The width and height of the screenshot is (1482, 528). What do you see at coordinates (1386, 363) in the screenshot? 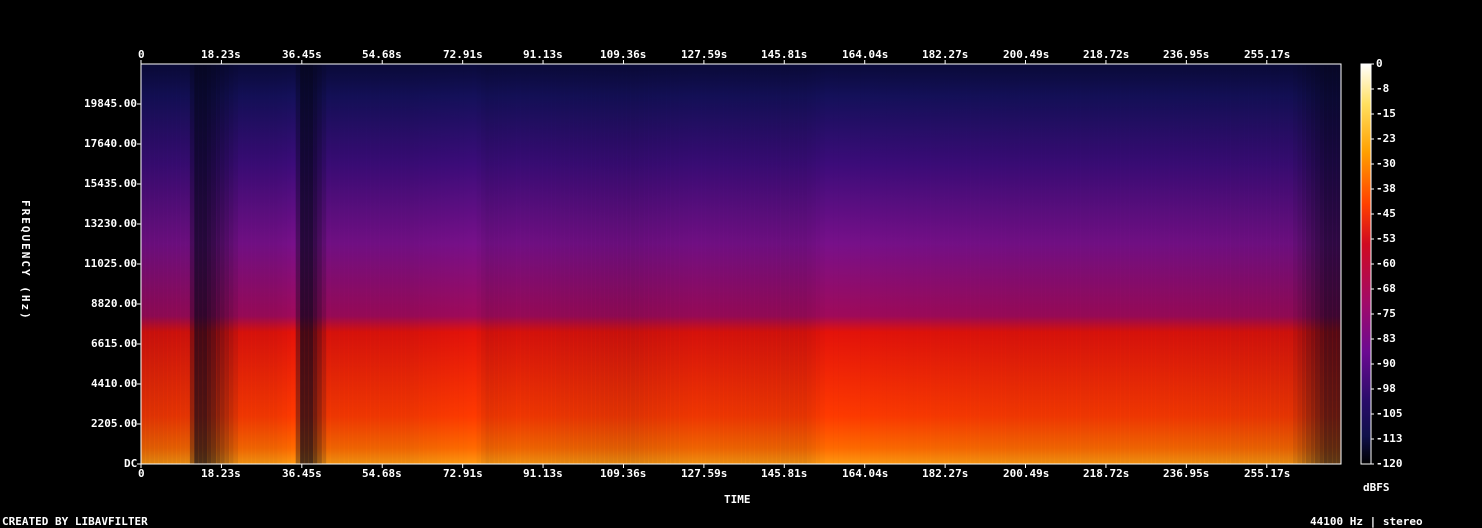
I see `colorbar-tick-label: -90` at bounding box center [1386, 363].